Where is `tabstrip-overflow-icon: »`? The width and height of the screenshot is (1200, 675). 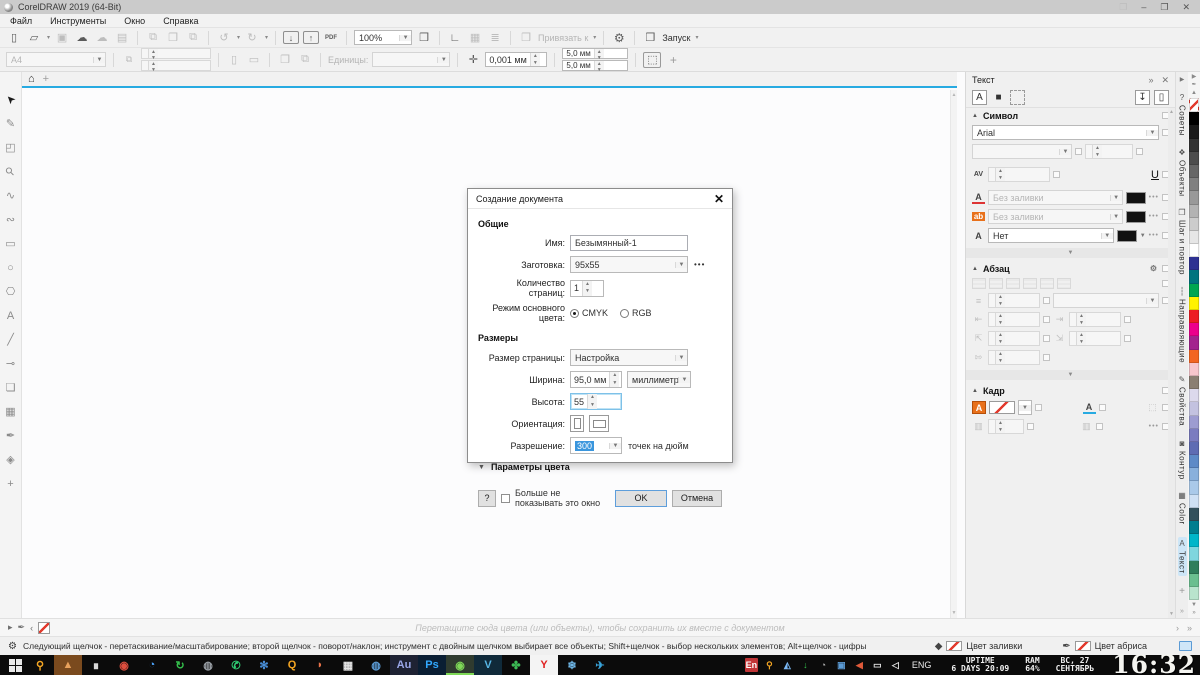 tabstrip-overflow-icon: » is located at coordinates (1182, 613).